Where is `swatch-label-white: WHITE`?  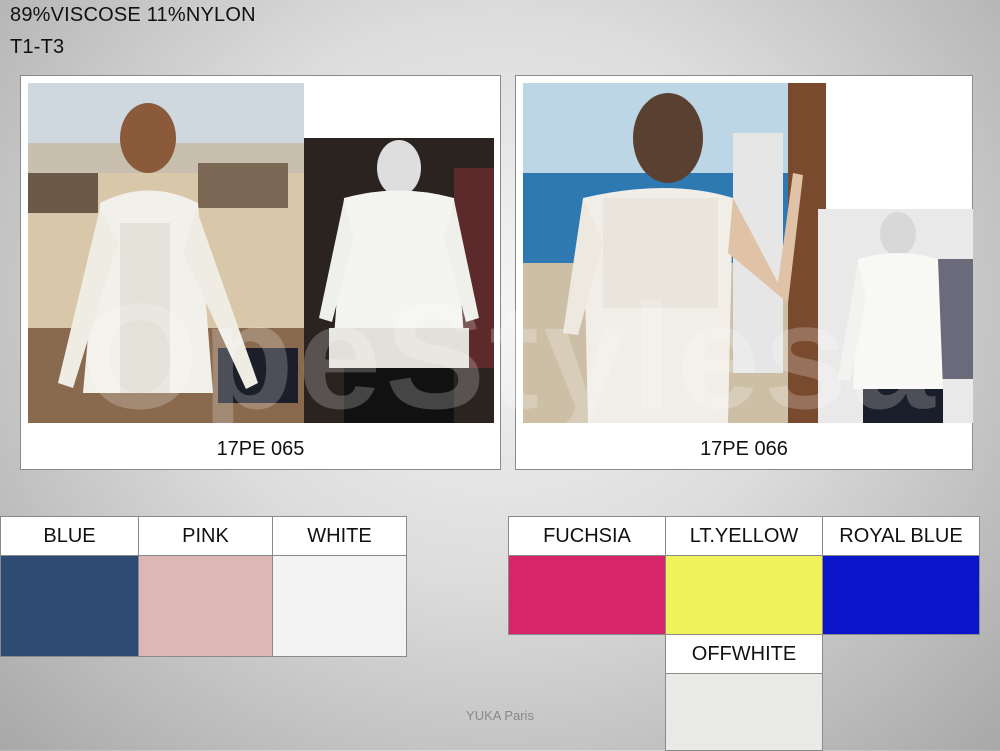 swatch-label-white: WHITE is located at coordinates (339, 536).